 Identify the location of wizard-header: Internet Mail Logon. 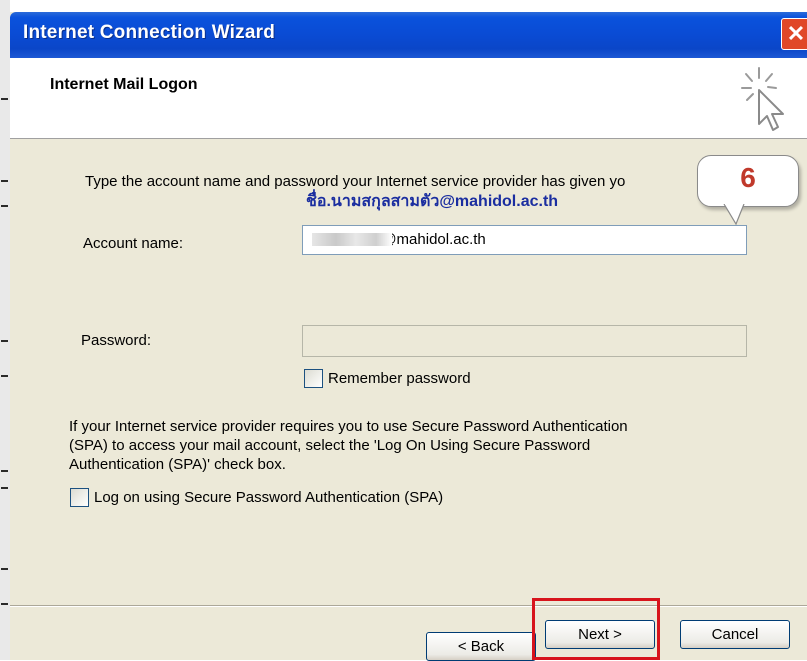
(408, 98).